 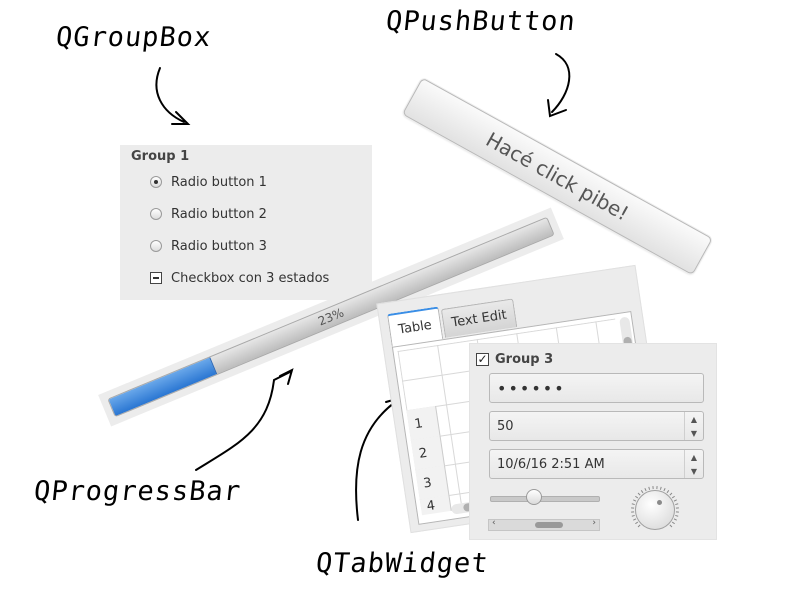 What do you see at coordinates (219, 214) in the screenshot?
I see `radio-label: Radio button 2` at bounding box center [219, 214].